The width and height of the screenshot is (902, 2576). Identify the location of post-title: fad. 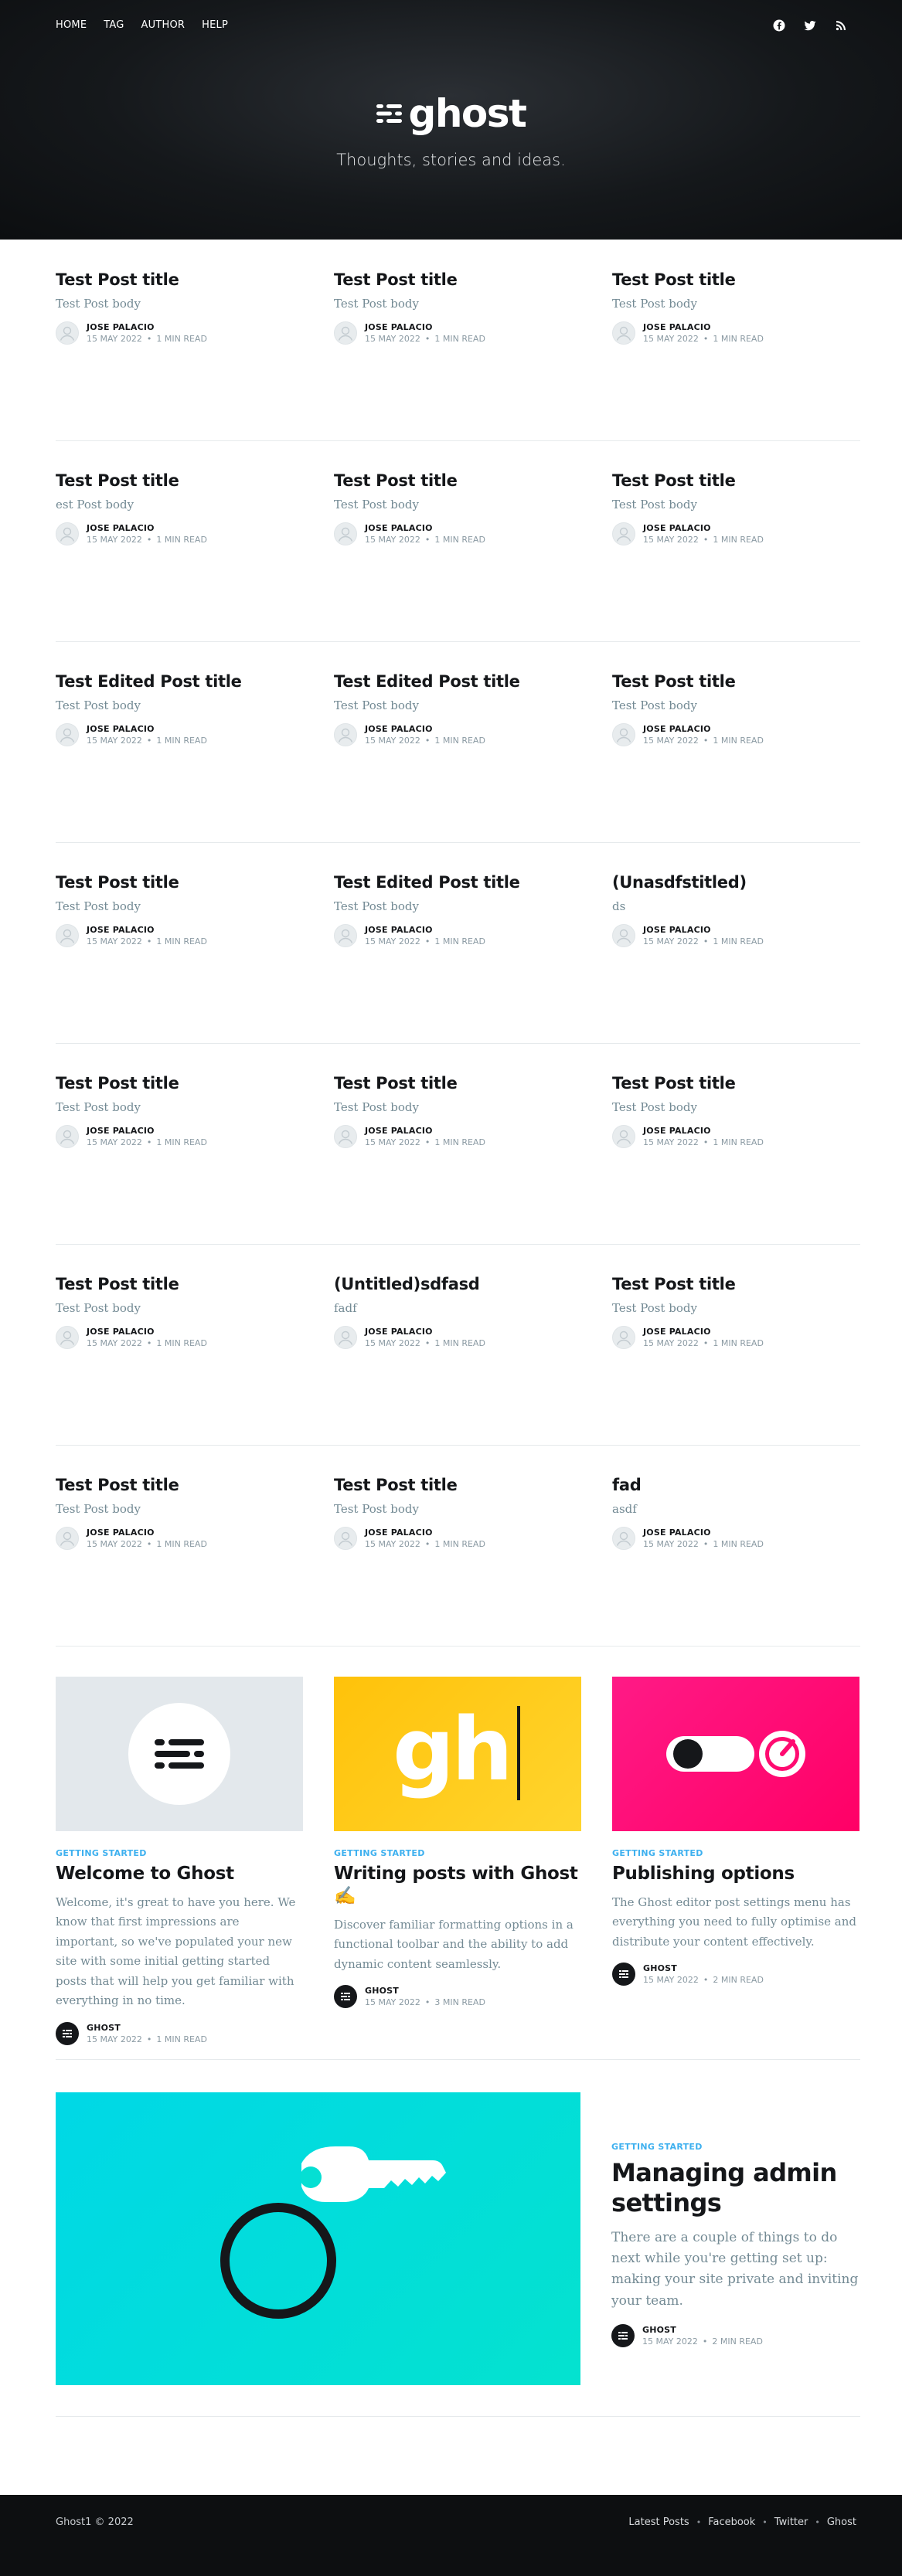
(735, 1485).